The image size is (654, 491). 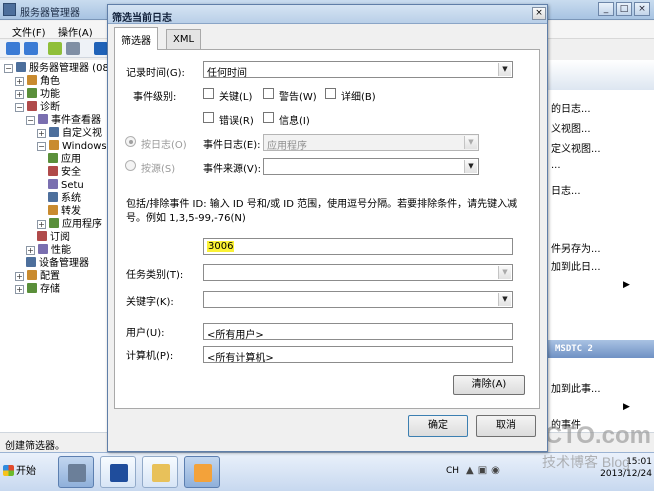 What do you see at coordinates (71, 172) in the screenshot?
I see `tree-item-label: 安全` at bounding box center [71, 172].